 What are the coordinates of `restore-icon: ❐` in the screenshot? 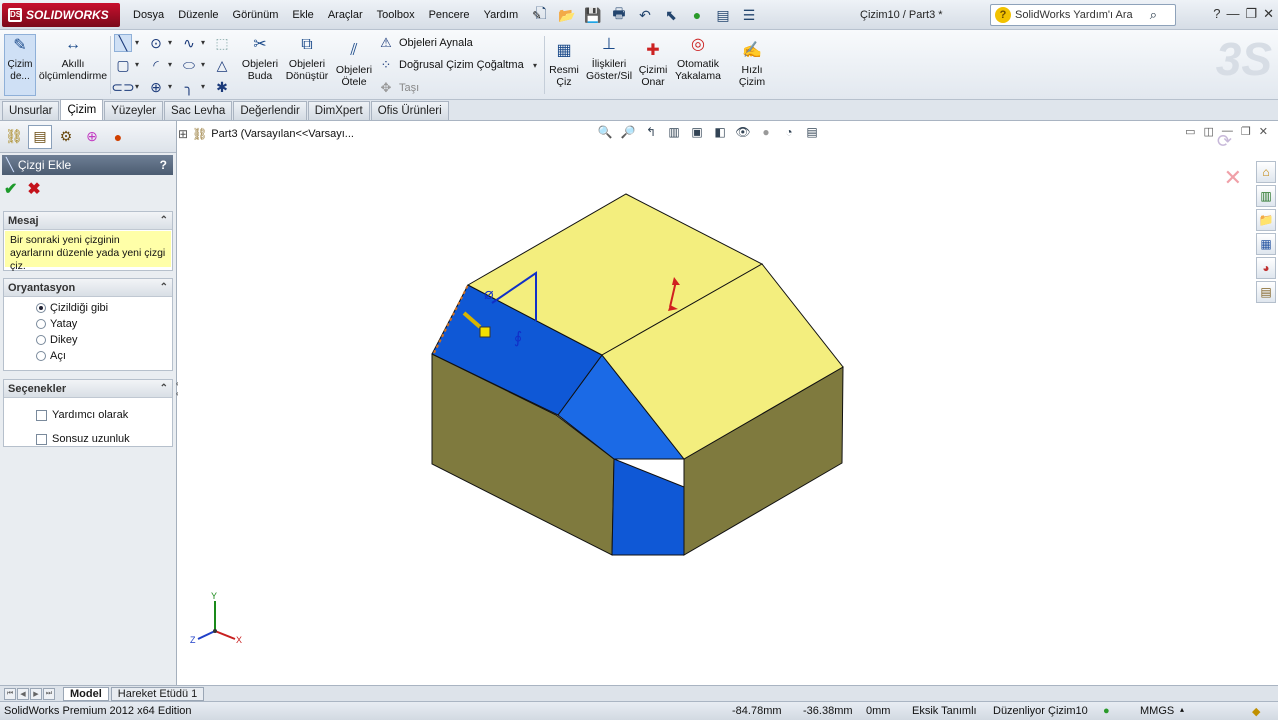 It's located at (1251, 14).